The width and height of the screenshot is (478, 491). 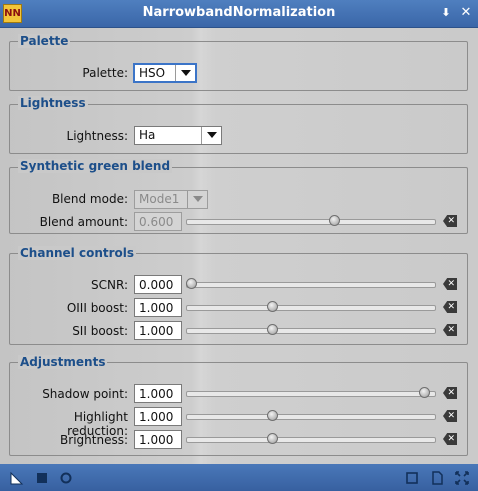 What do you see at coordinates (158, 284) in the screenshot?
I see `scnr-input: 0.000` at bounding box center [158, 284].